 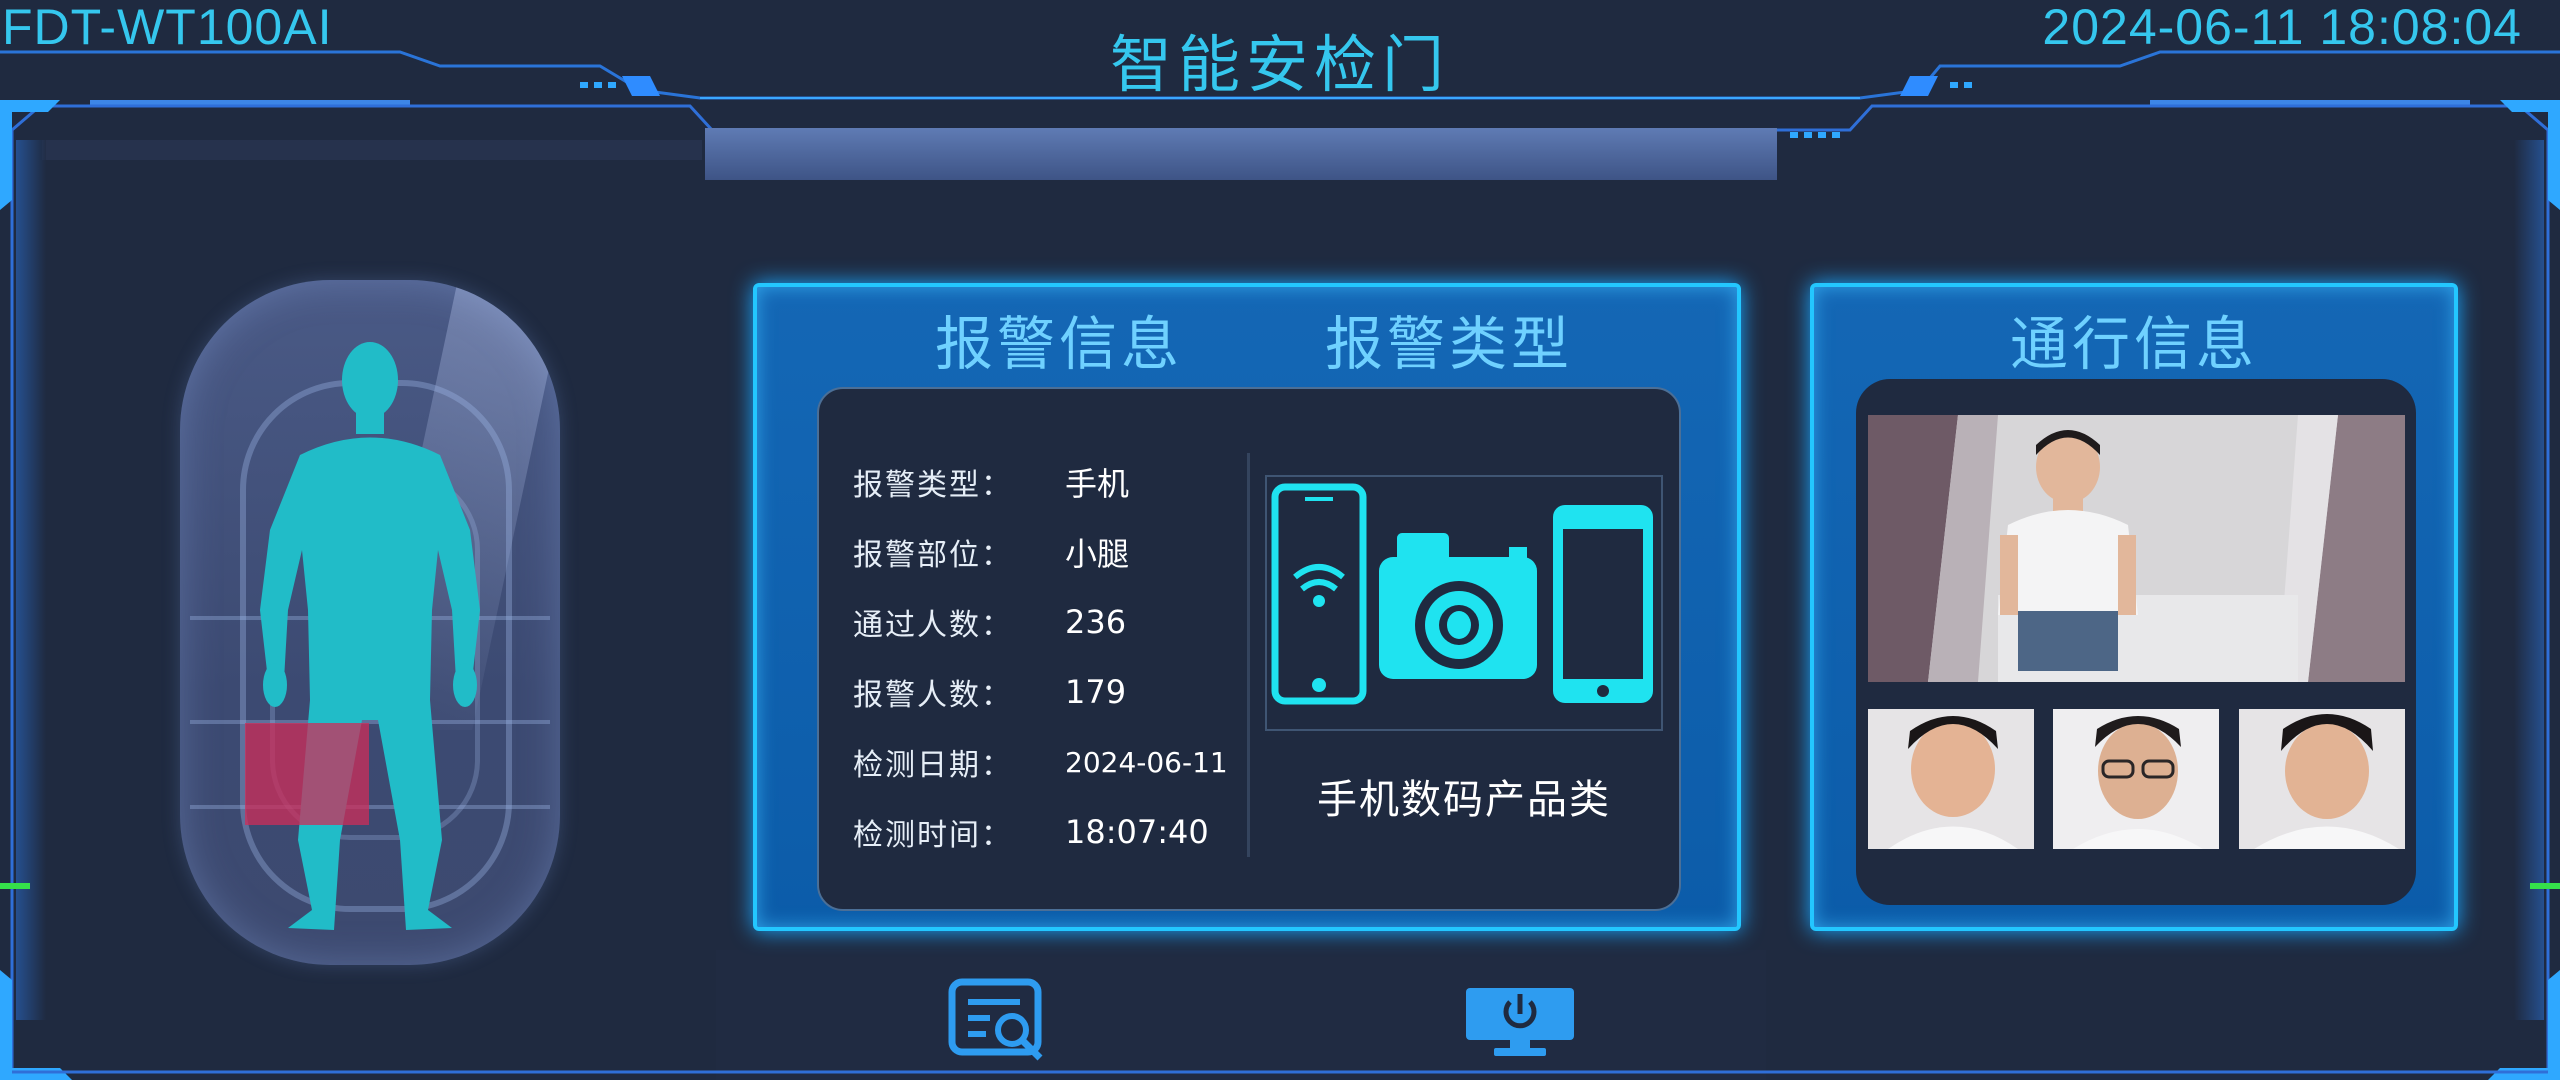 I want to click on info-label: 检测时间：, so click(x=933, y=835).